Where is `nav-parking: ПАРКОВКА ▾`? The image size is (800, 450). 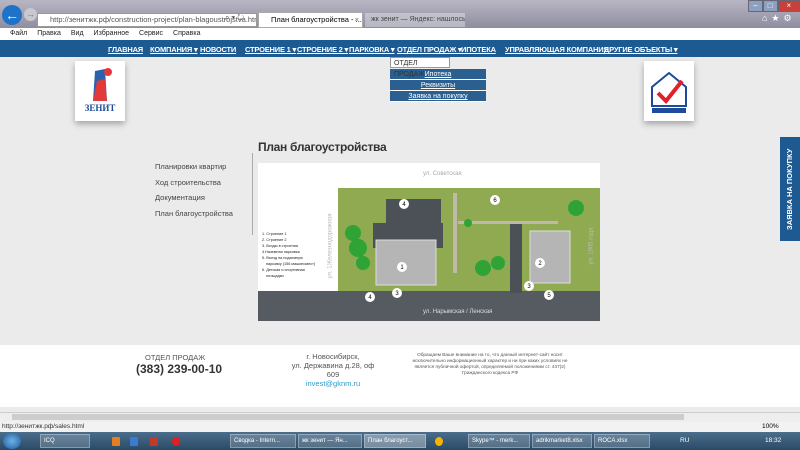 nav-parking: ПАРКОВКА ▾ is located at coordinates (372, 49).